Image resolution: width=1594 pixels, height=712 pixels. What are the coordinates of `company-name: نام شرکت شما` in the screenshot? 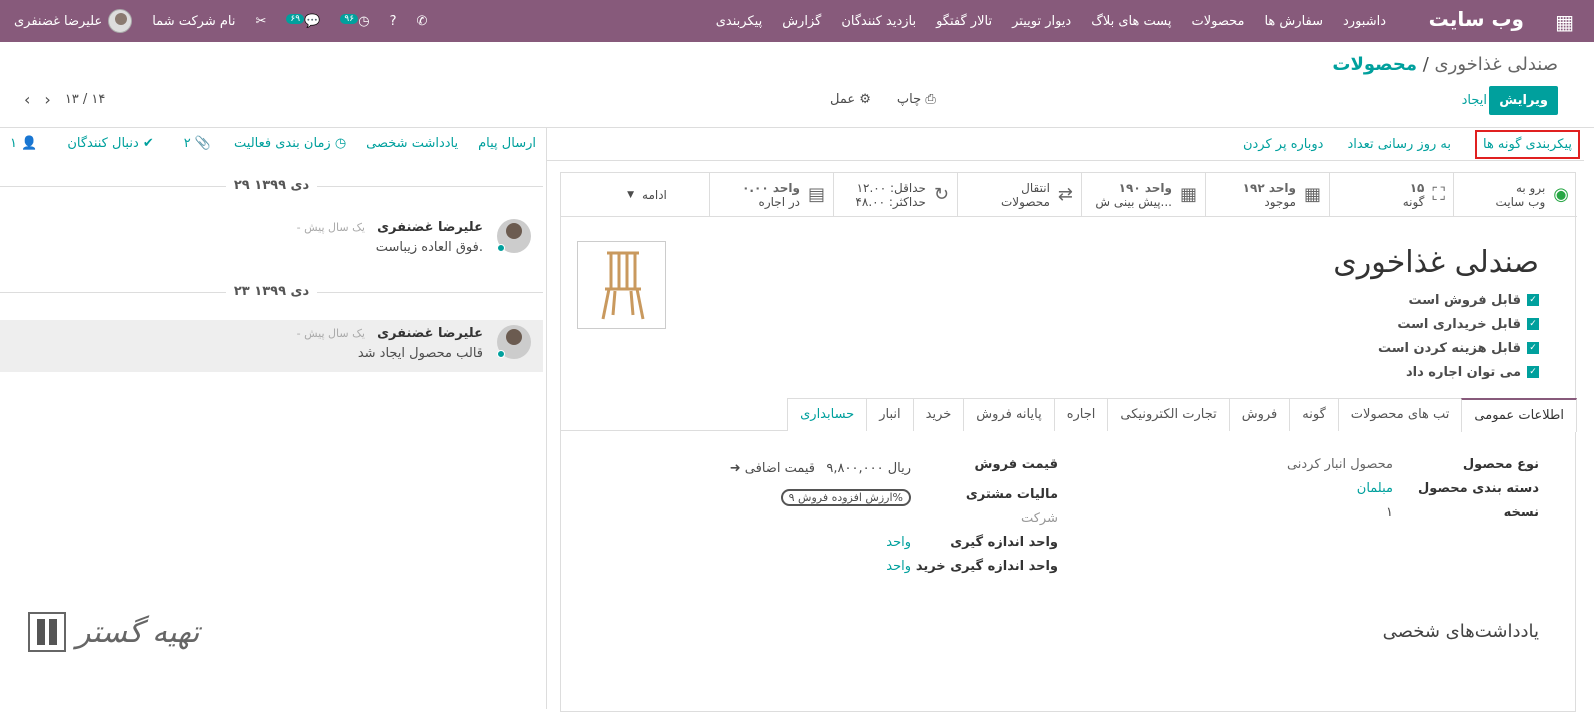 It's located at (193, 21).